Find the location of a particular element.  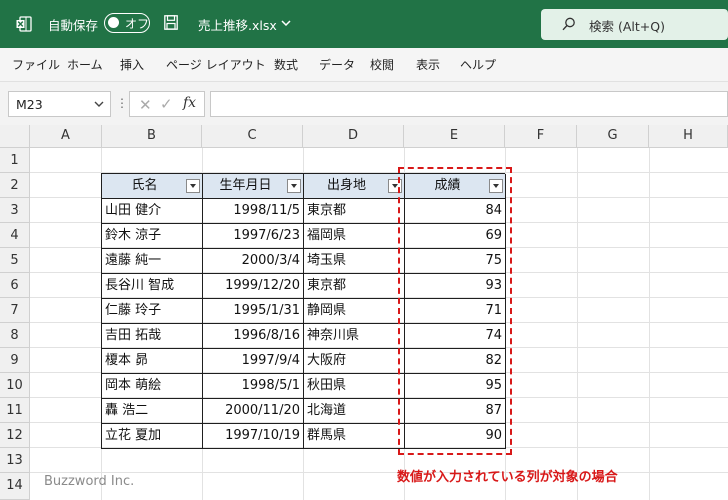

cell-value: 群馬県 is located at coordinates (327, 435).